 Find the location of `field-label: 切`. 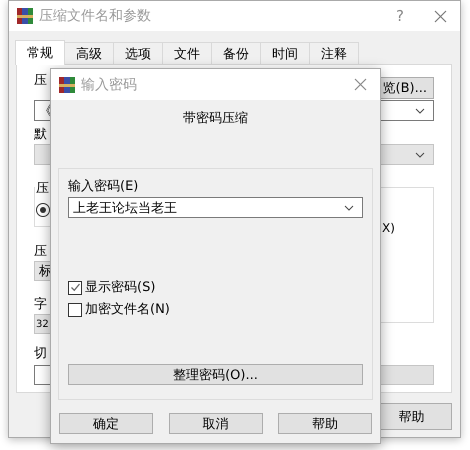

field-label: 切 is located at coordinates (40, 354).